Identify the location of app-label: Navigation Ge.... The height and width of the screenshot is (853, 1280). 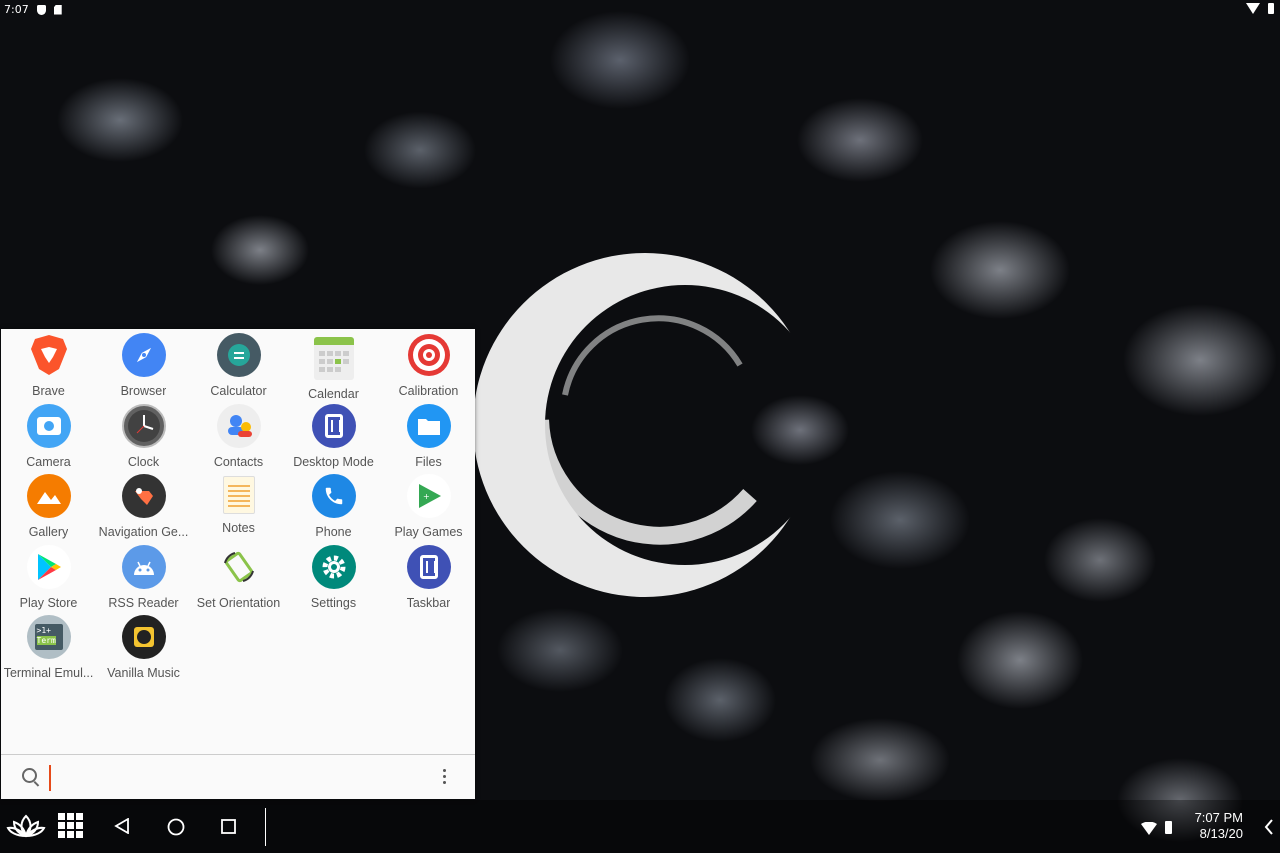
(143, 532).